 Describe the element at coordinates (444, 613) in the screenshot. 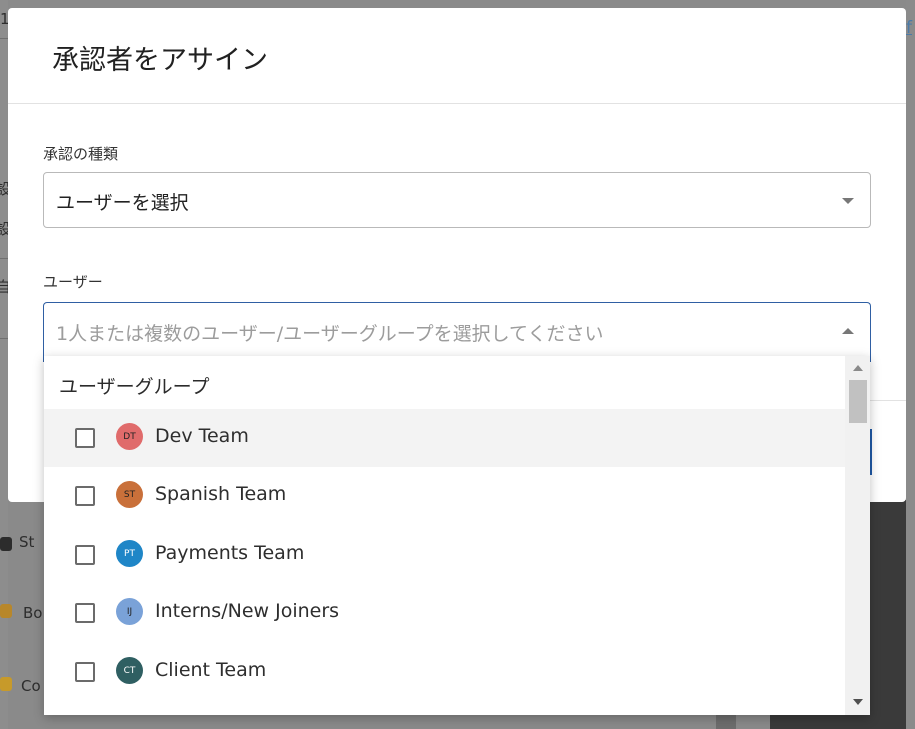

I see `option-interns-new-joiners: IJ Interns/New Joiners` at that location.